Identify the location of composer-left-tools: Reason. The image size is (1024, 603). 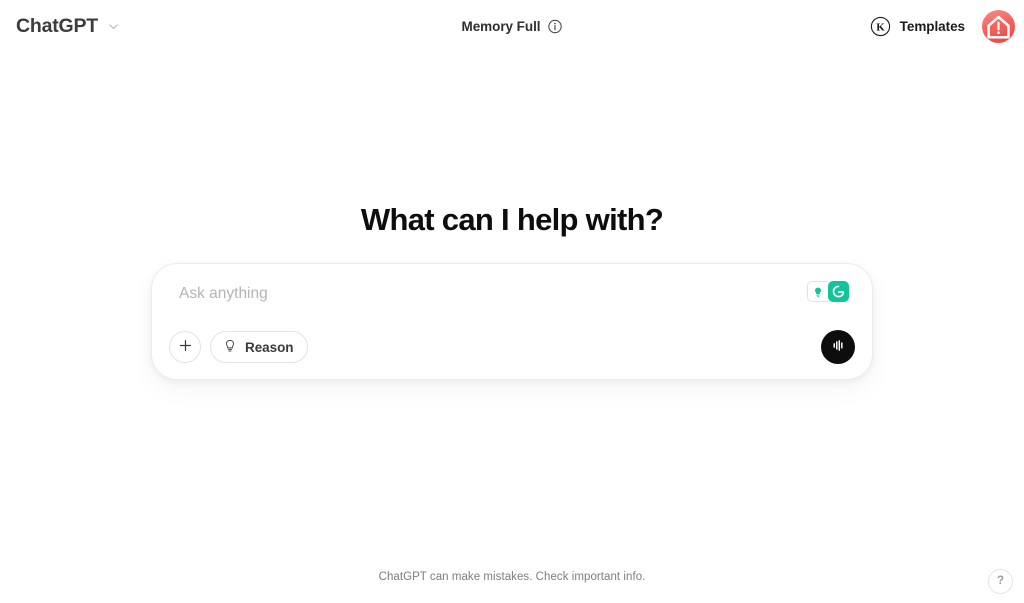
(239, 347).